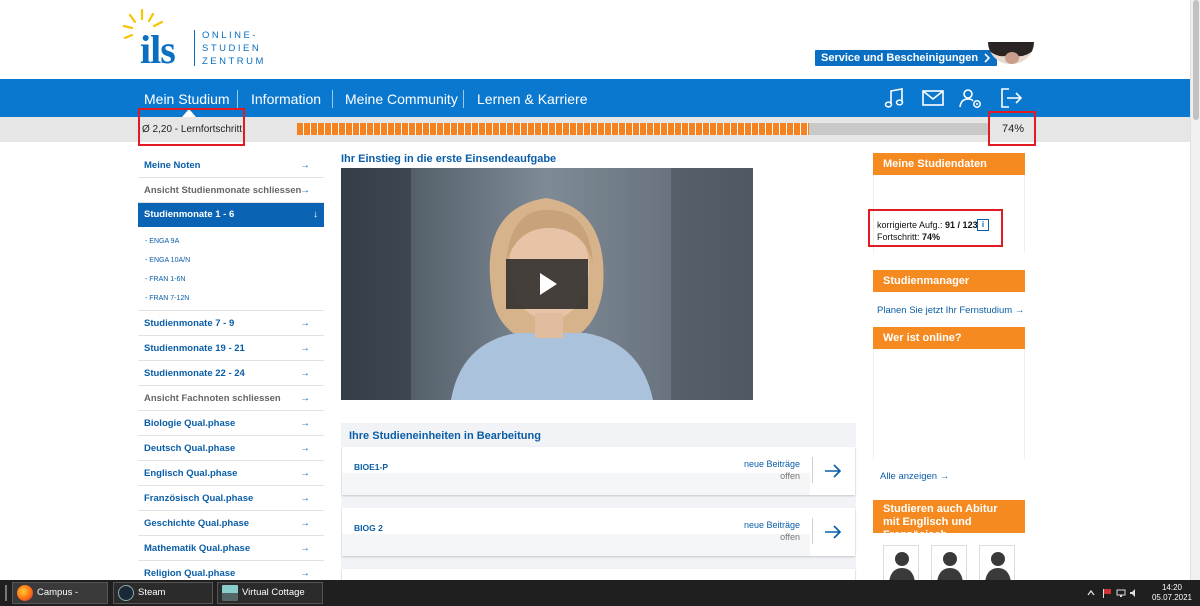 This screenshot has width=1200, height=606. Describe the element at coordinates (771, 464) in the screenshot. I see `unit-new-posts: neue Beiträge` at that location.